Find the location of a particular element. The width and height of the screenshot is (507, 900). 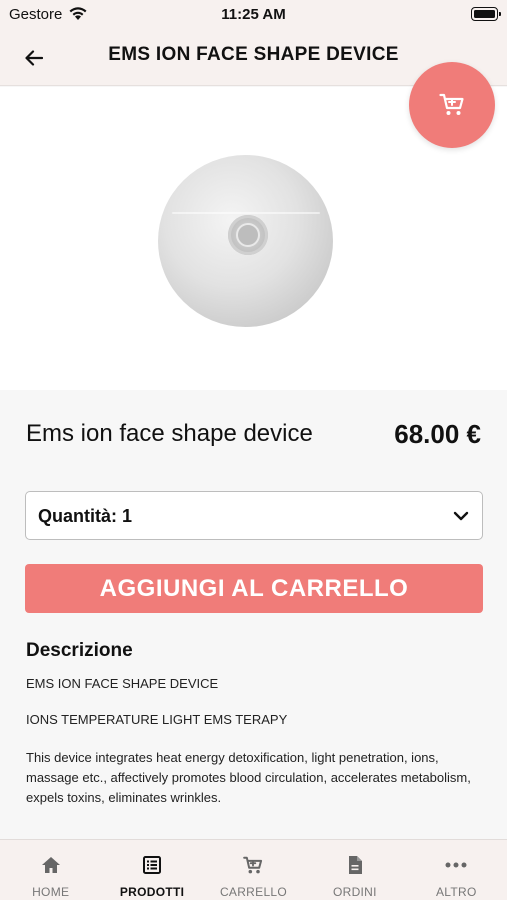

tab-home: HOME is located at coordinates (50, 870).